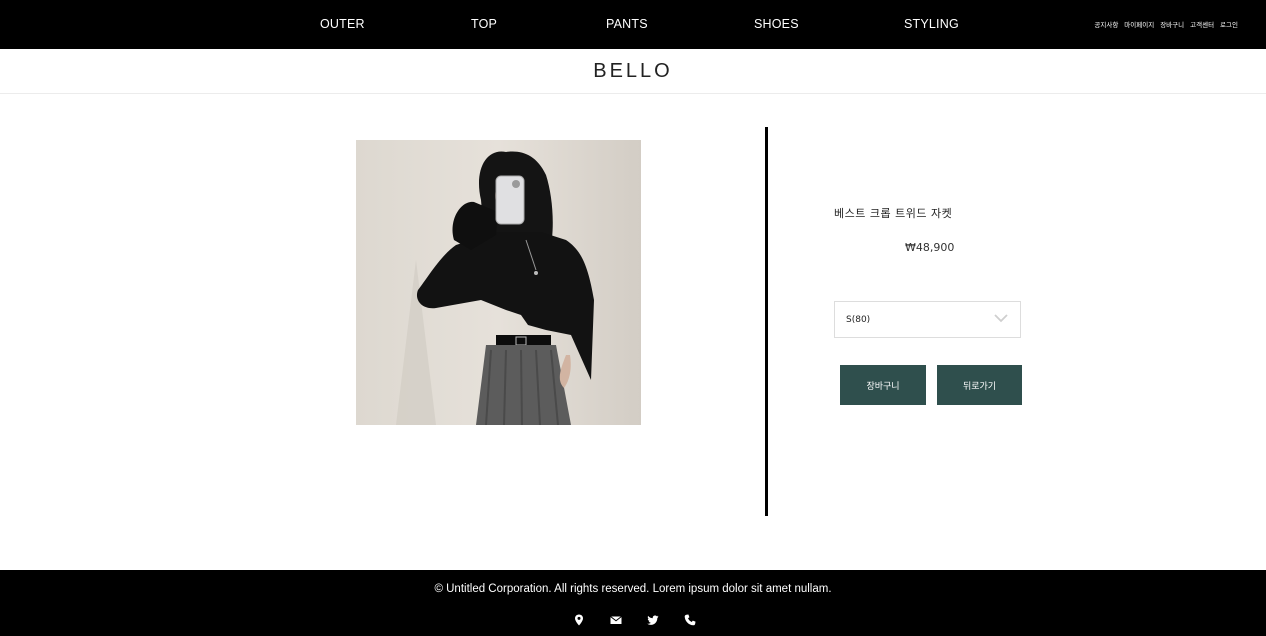 Image resolution: width=1266 pixels, height=636 pixels. Describe the element at coordinates (883, 385) in the screenshot. I see `add-to-cart-button: 장바구니` at that location.